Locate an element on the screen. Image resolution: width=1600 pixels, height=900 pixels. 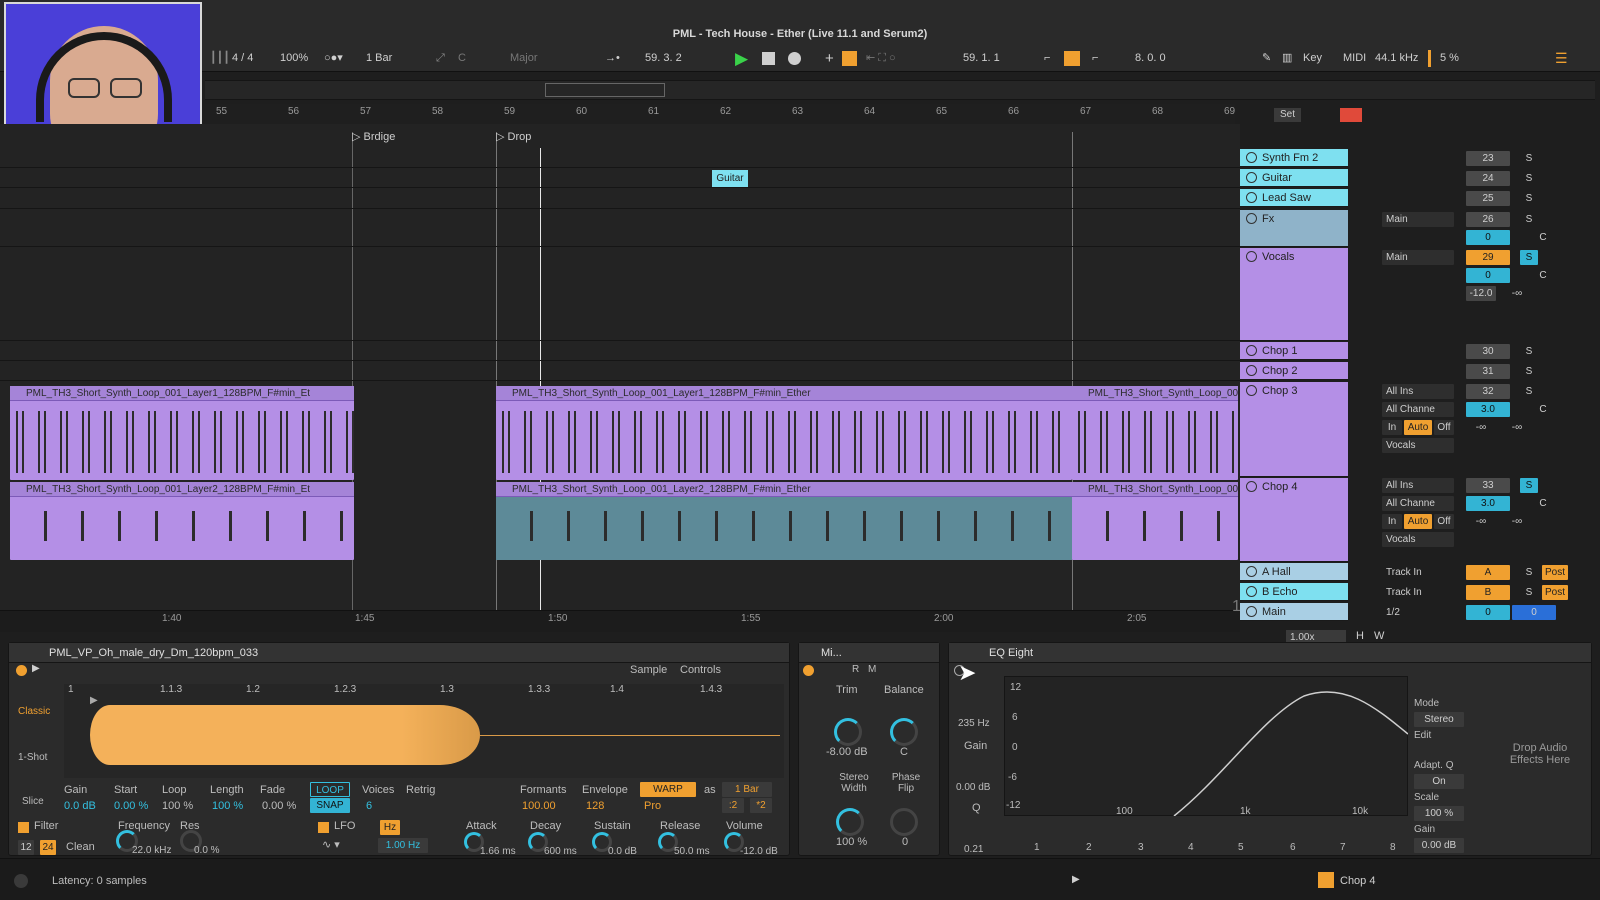
width-button: W is located at coordinates (1379, 636).